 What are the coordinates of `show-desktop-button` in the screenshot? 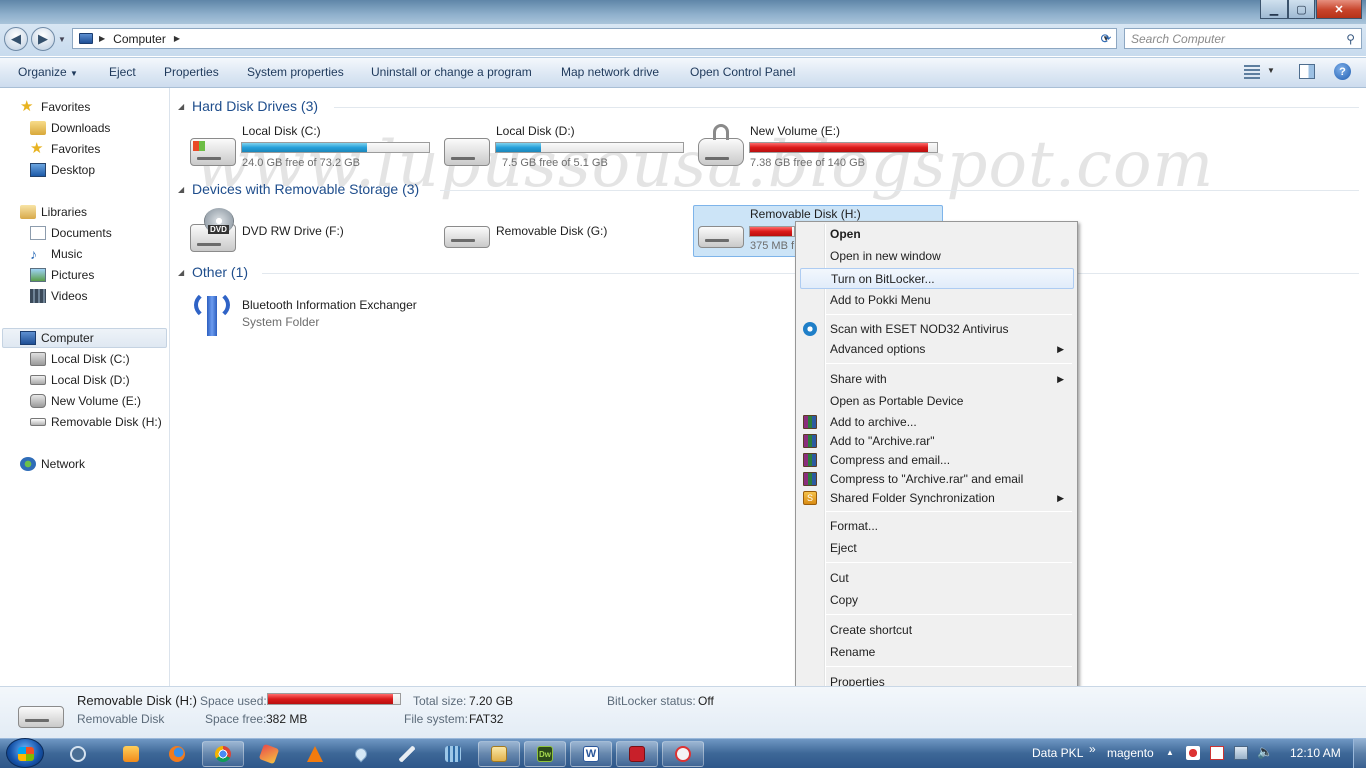 It's located at (1359, 753).